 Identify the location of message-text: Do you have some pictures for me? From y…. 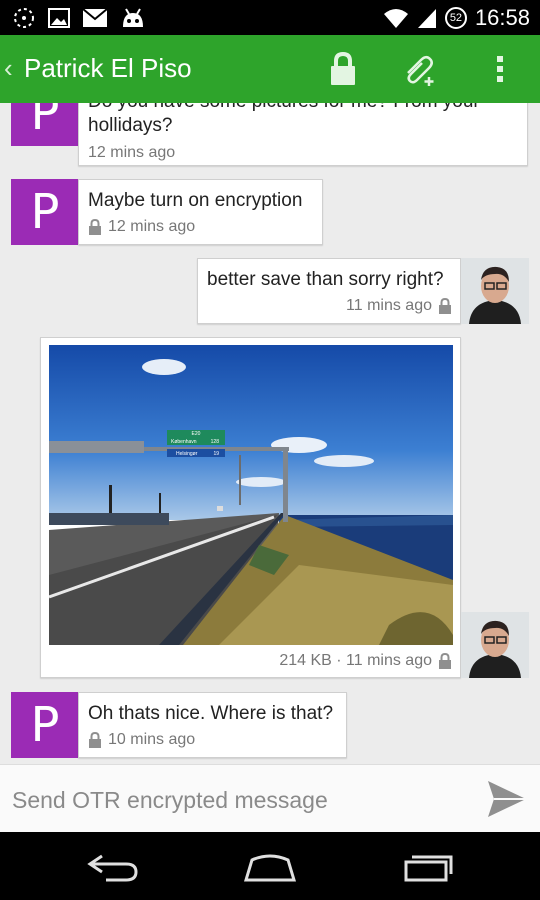
(284, 119).